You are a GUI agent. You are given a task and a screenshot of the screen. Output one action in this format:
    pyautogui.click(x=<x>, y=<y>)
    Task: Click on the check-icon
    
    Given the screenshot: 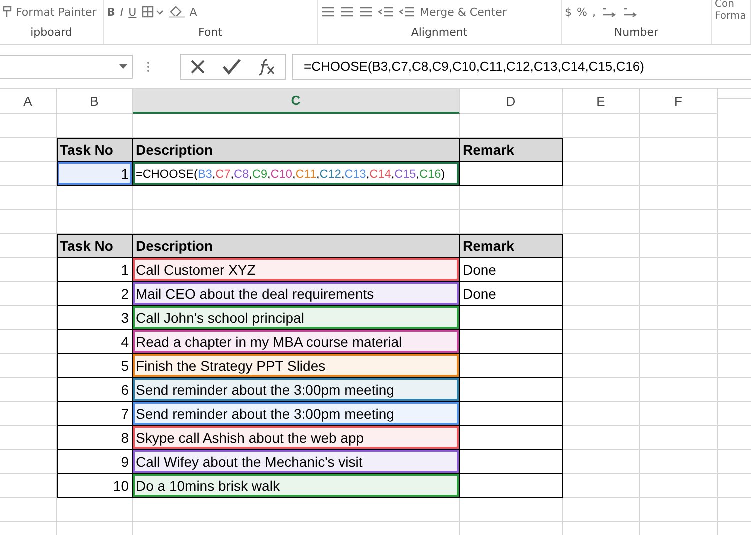 What is the action you would take?
    pyautogui.click(x=231, y=66)
    